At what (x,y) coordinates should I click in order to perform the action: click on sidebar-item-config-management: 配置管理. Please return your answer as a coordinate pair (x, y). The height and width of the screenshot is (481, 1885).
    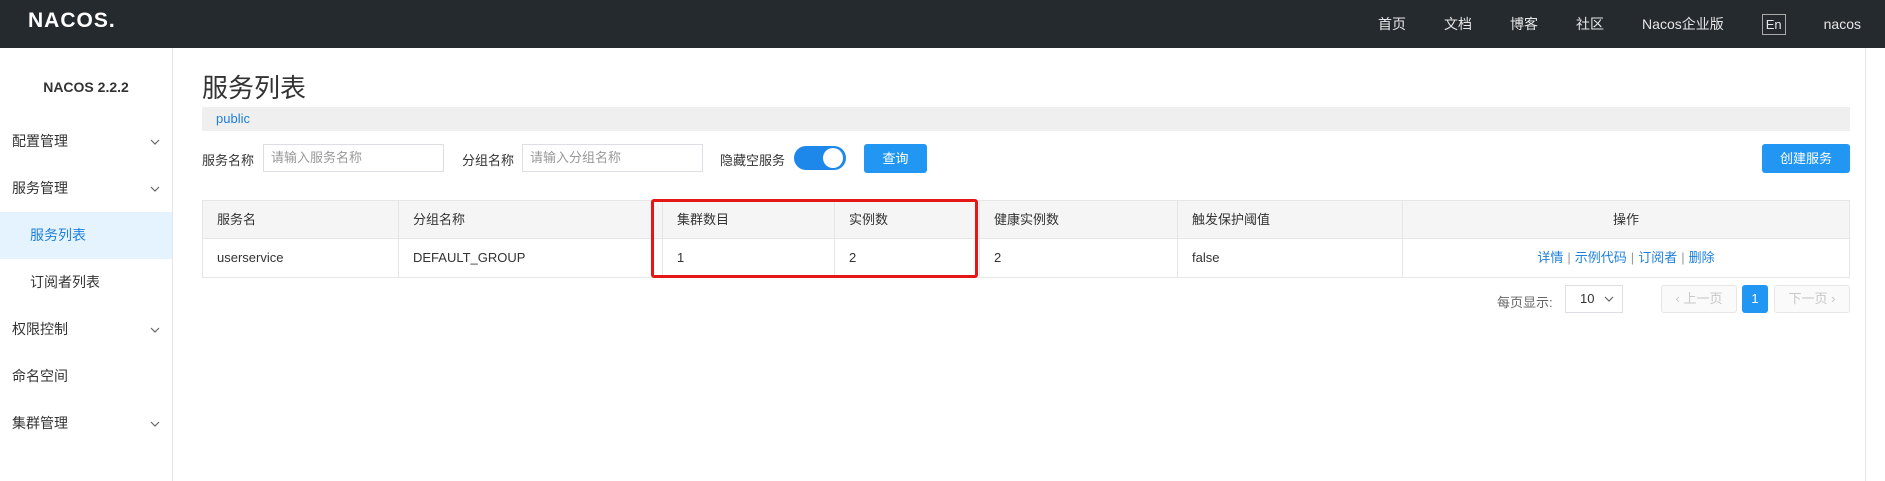
    Looking at the image, I should click on (86, 141).